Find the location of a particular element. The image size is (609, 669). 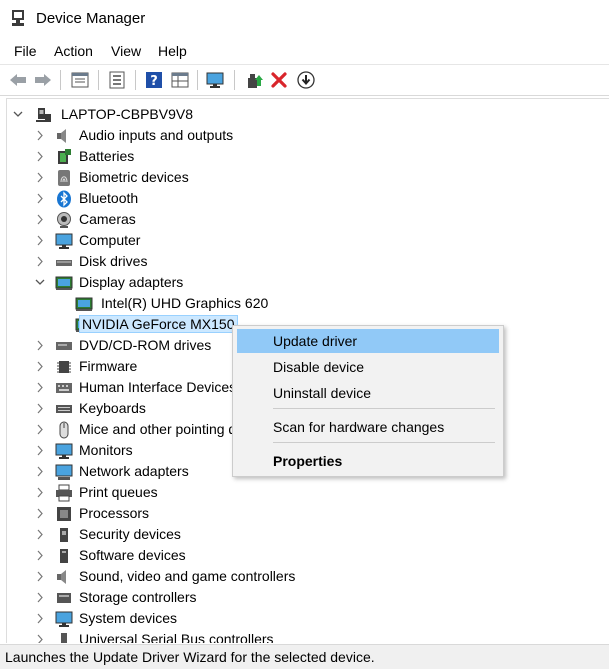

back-icon is located at coordinates (18, 80).